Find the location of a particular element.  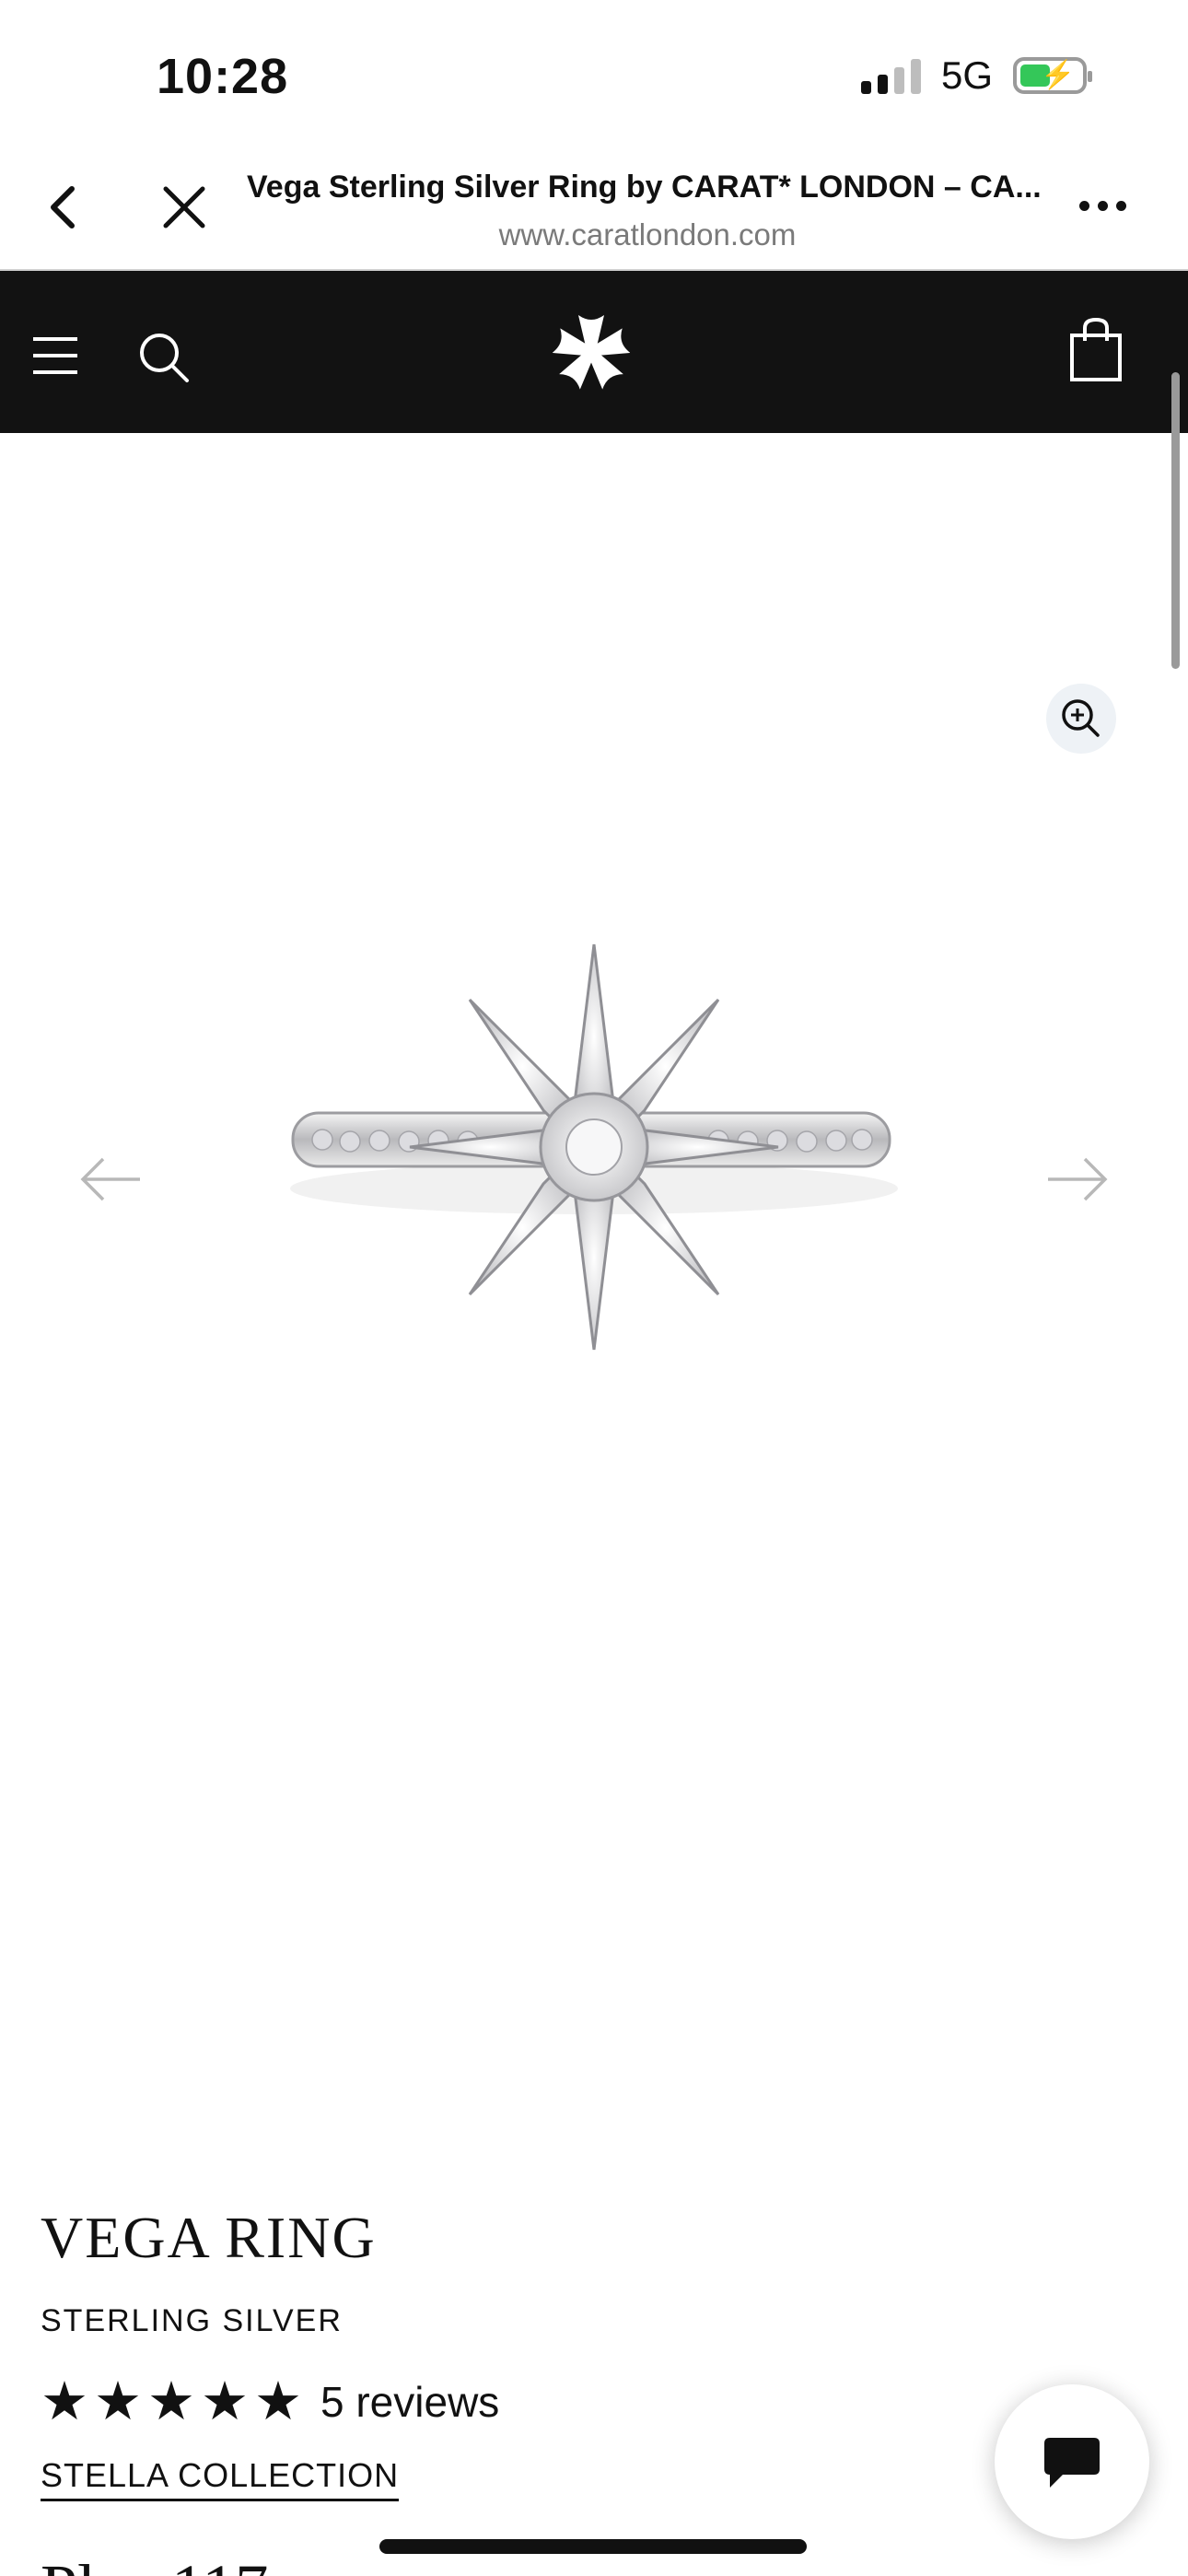

product-material: STERLING SILVER is located at coordinates (192, 2320).